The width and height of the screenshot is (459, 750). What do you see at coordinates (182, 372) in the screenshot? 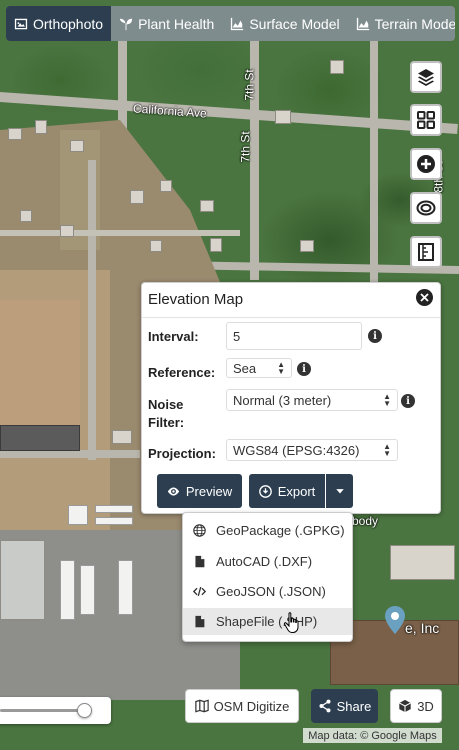
I see `reference-label: Reference:` at bounding box center [182, 372].